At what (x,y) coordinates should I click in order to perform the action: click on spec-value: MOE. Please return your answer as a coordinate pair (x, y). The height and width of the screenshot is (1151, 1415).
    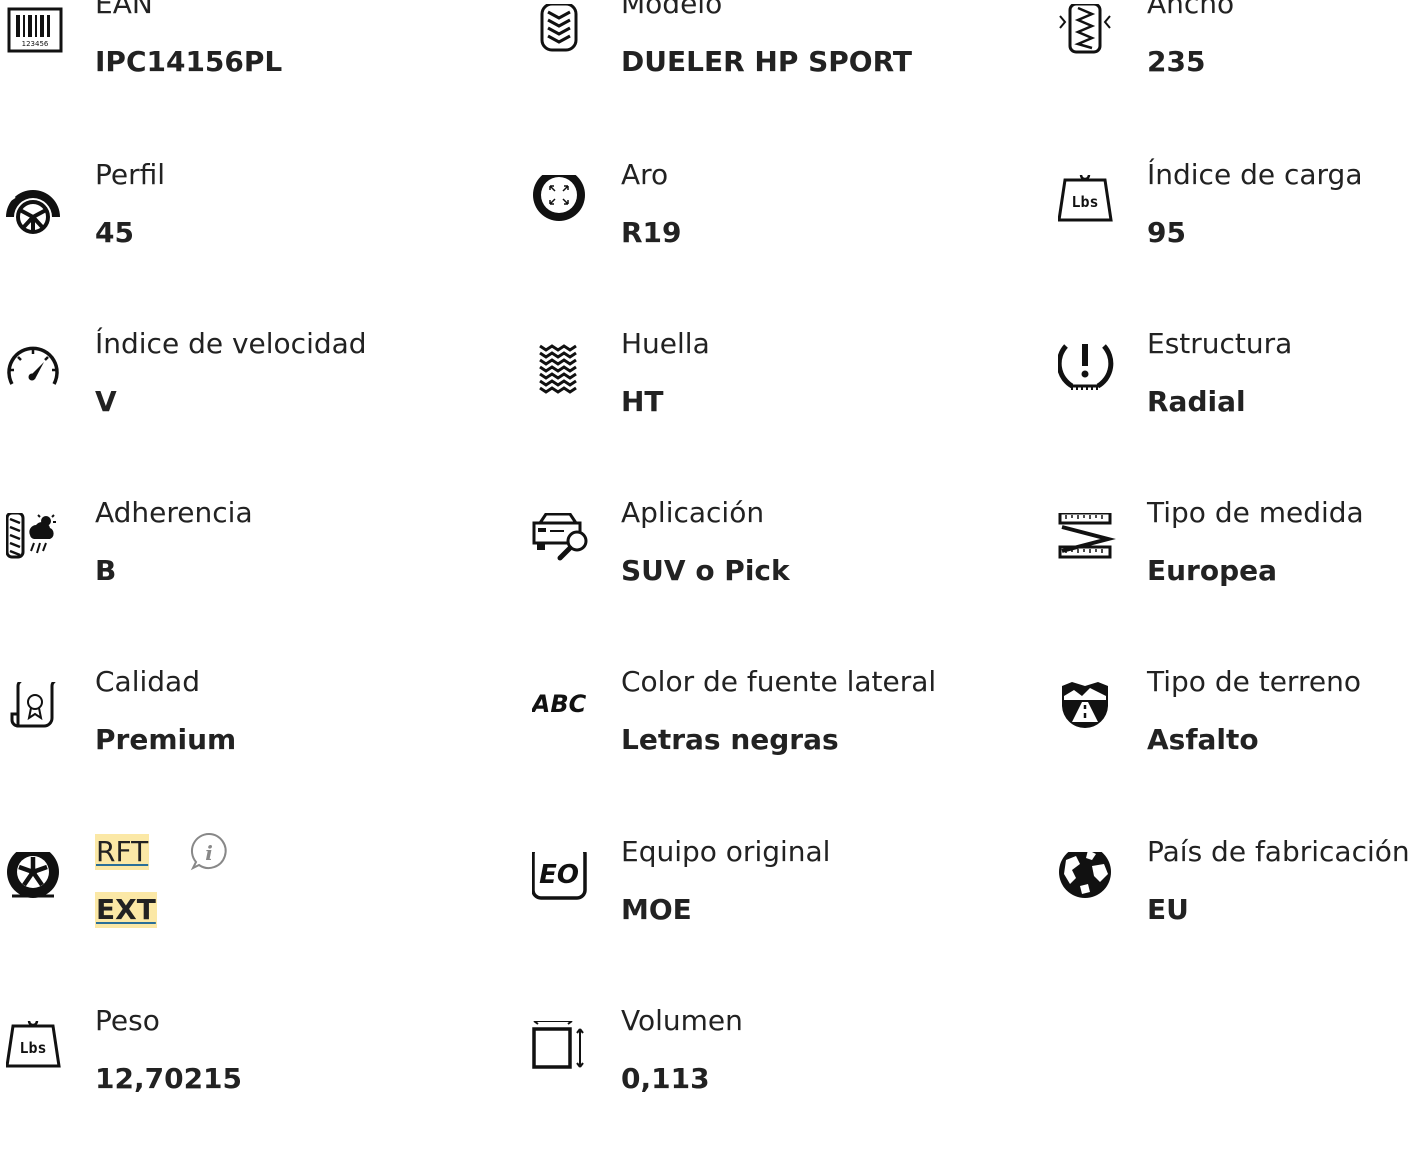
    Looking at the image, I should click on (656, 909).